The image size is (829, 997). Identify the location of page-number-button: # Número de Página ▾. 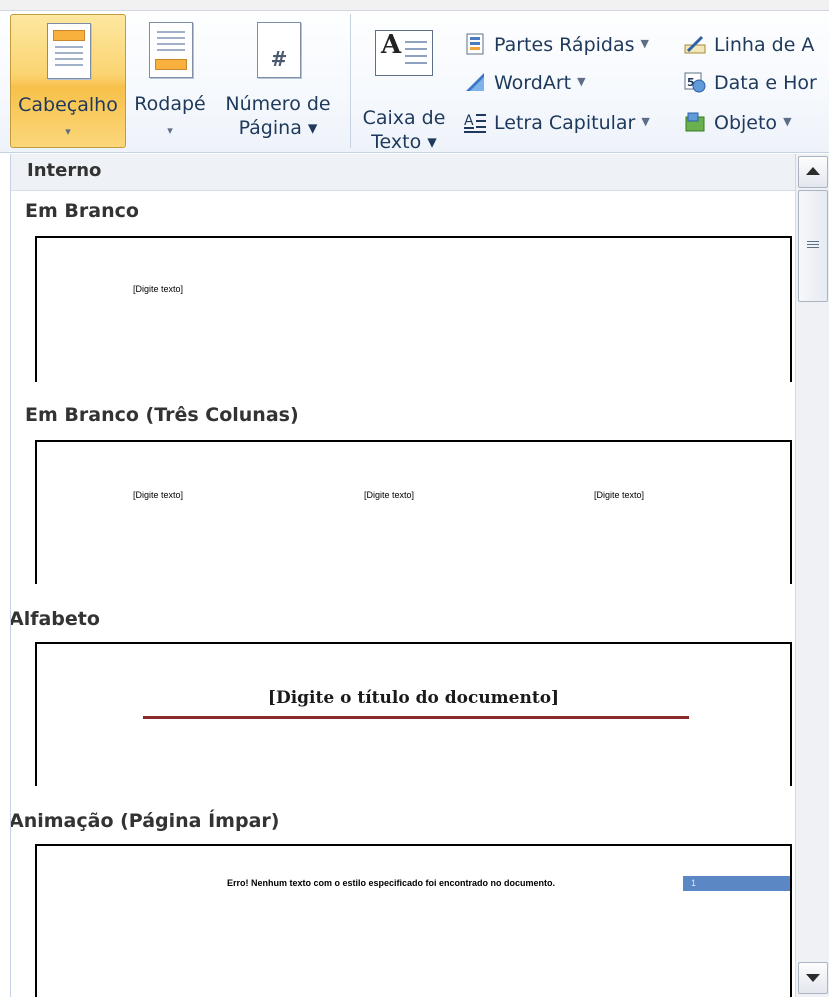
(278, 81).